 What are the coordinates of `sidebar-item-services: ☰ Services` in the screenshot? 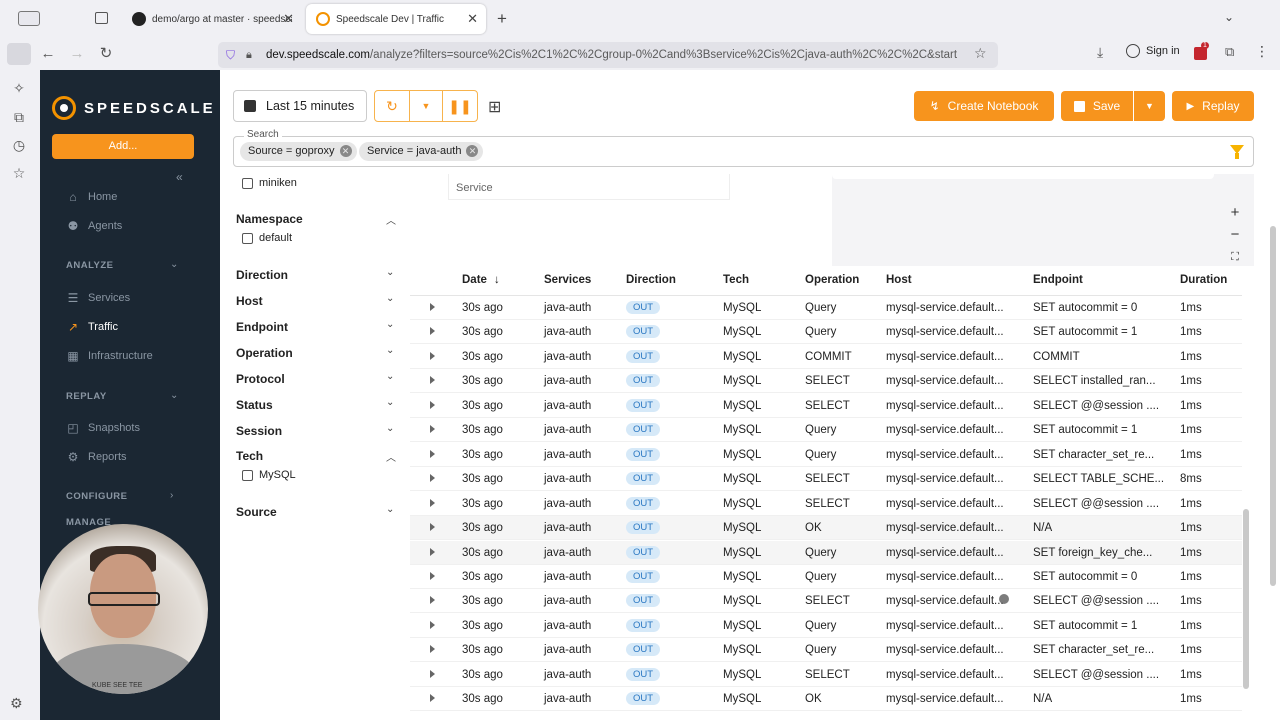 It's located at (98, 298).